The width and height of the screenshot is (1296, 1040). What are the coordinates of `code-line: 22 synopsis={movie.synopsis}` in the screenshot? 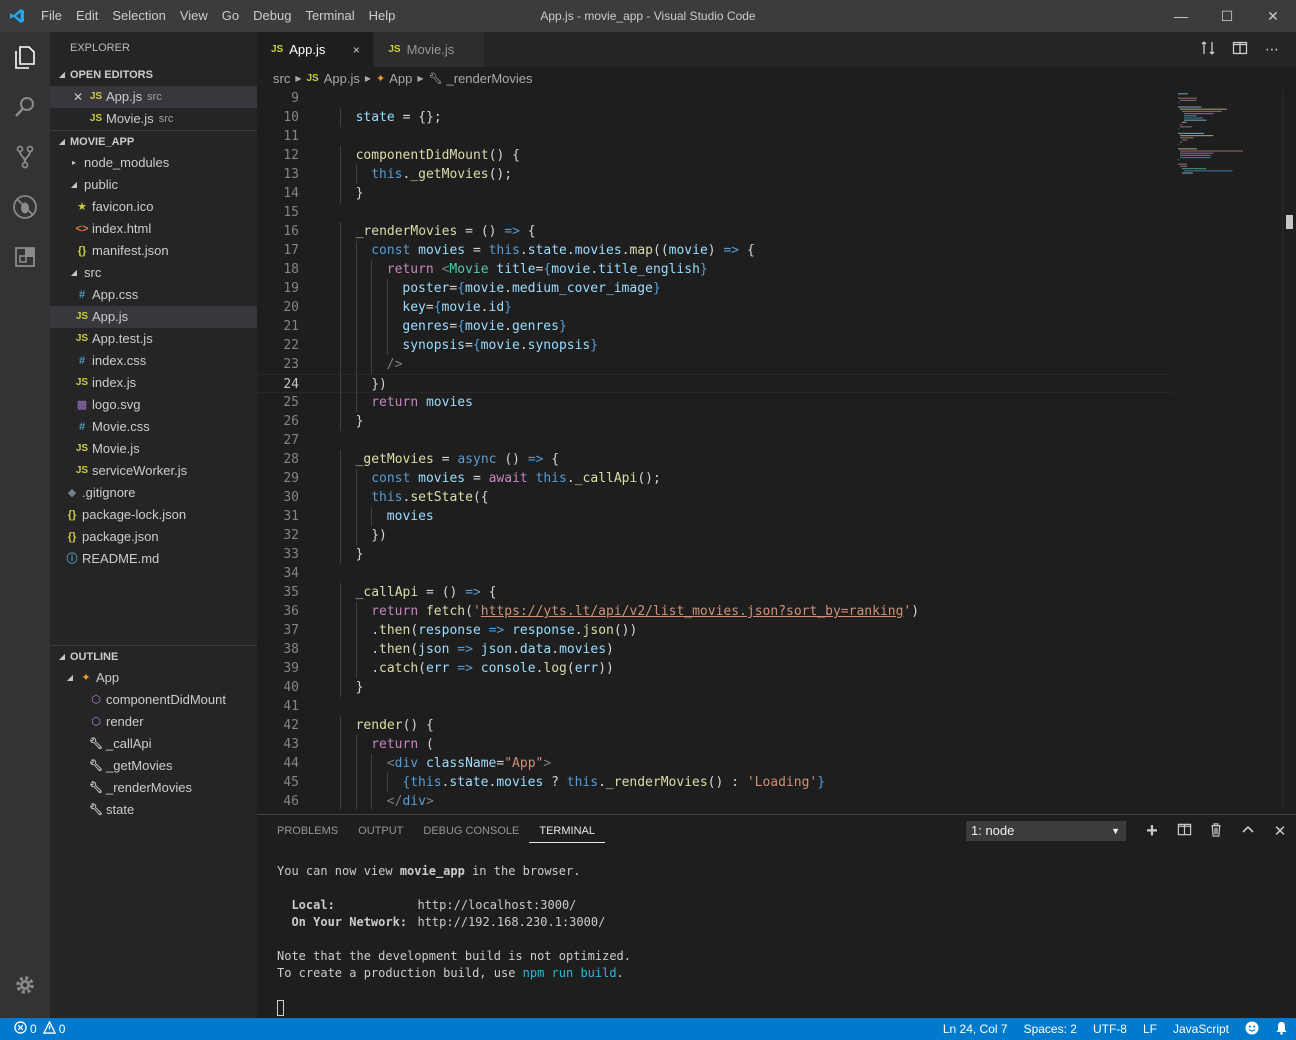 It's located at (714, 345).